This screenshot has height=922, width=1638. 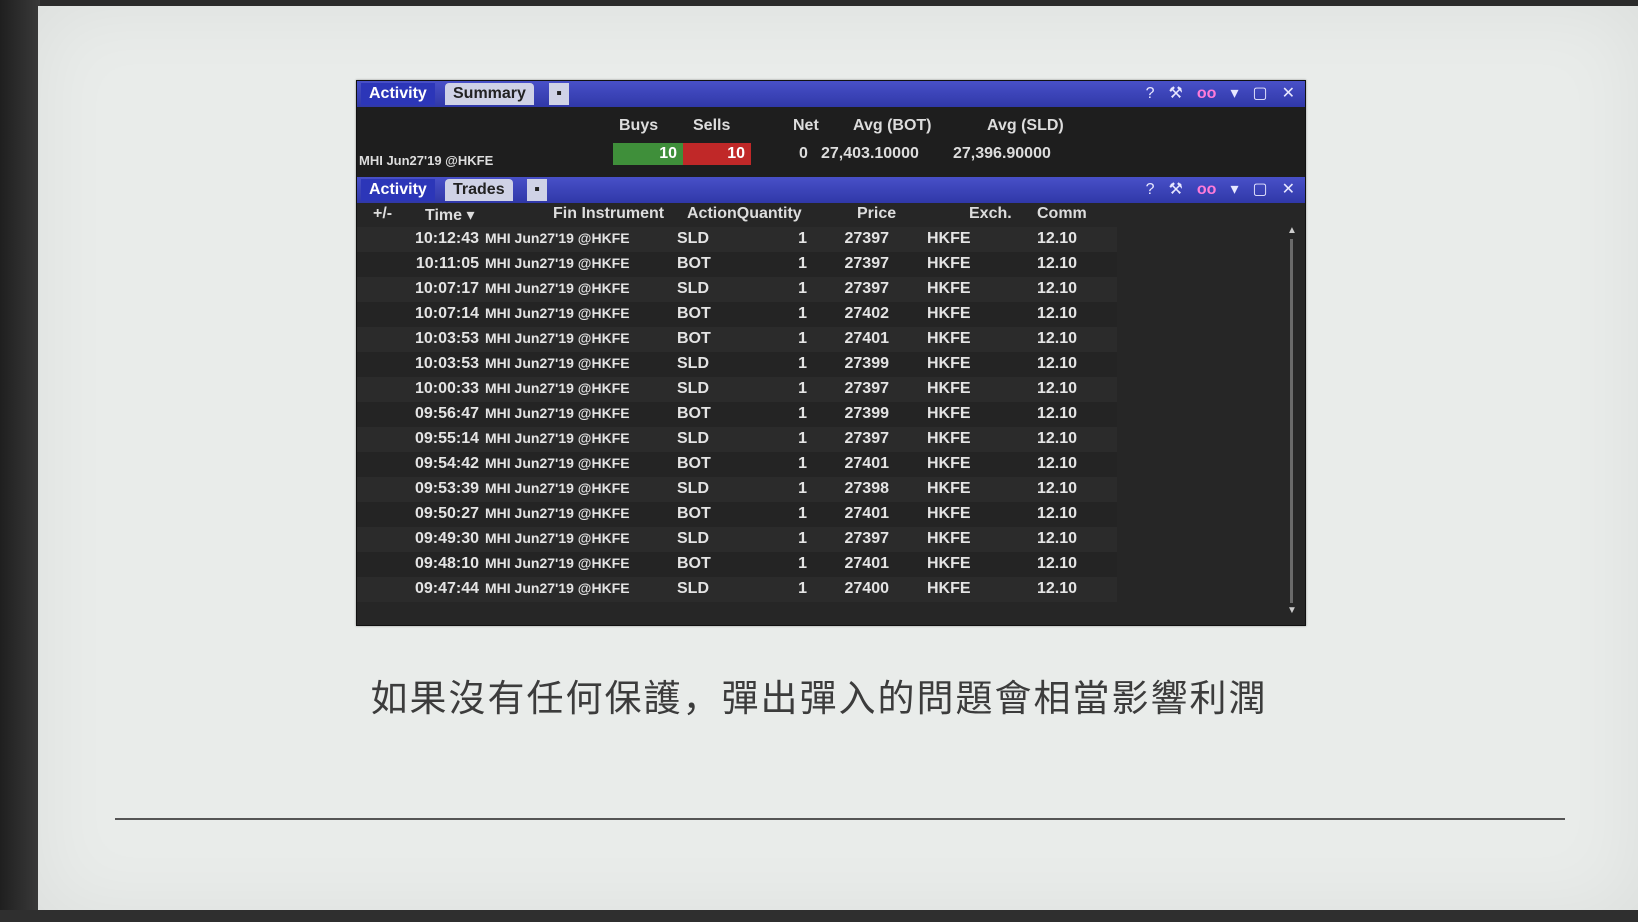 I want to click on scrollbar-track, so click(x=1291, y=421).